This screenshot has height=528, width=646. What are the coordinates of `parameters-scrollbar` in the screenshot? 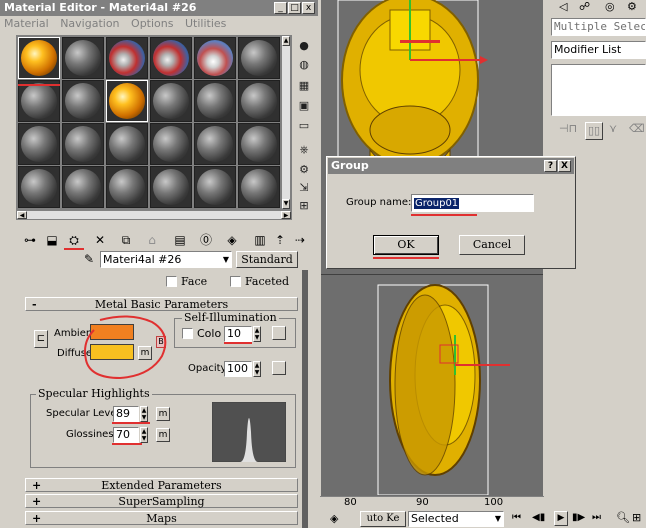 It's located at (305, 399).